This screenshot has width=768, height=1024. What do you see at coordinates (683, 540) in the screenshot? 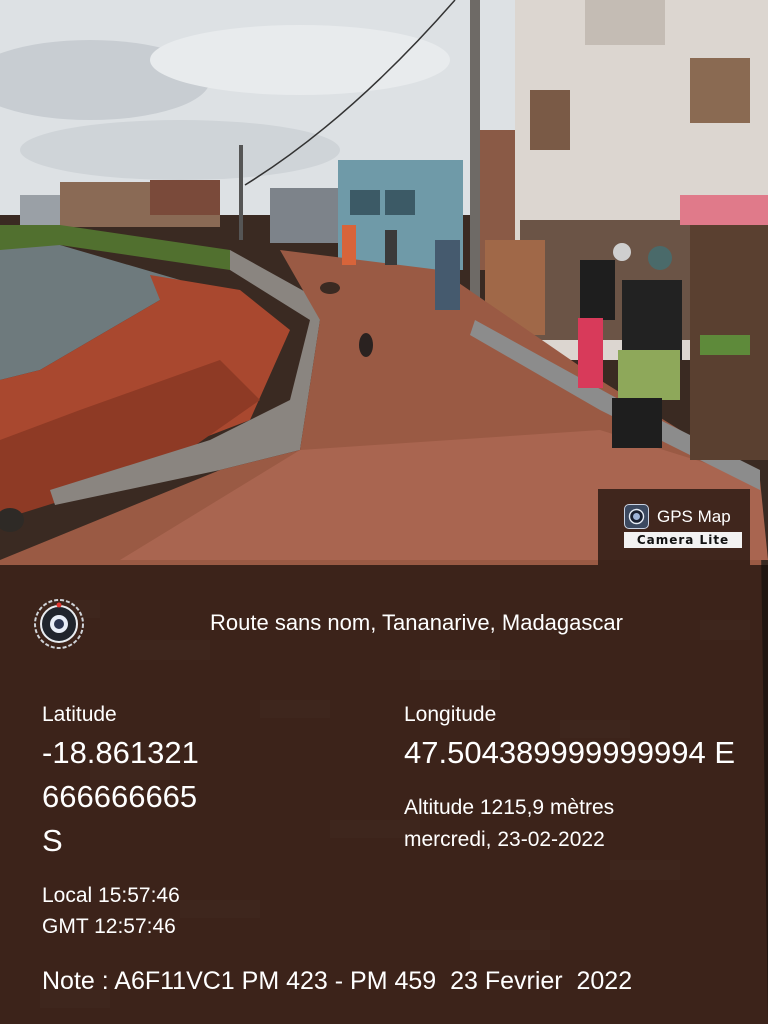
I see `app-subtitle: Camera Lite` at bounding box center [683, 540].